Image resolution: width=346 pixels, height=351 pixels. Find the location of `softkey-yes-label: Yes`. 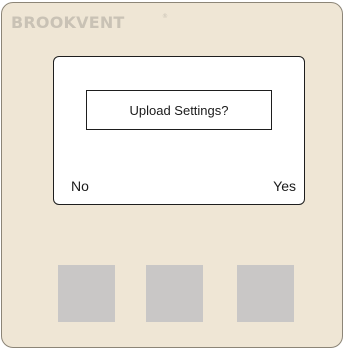

softkey-yes-label: Yes is located at coordinates (284, 186).